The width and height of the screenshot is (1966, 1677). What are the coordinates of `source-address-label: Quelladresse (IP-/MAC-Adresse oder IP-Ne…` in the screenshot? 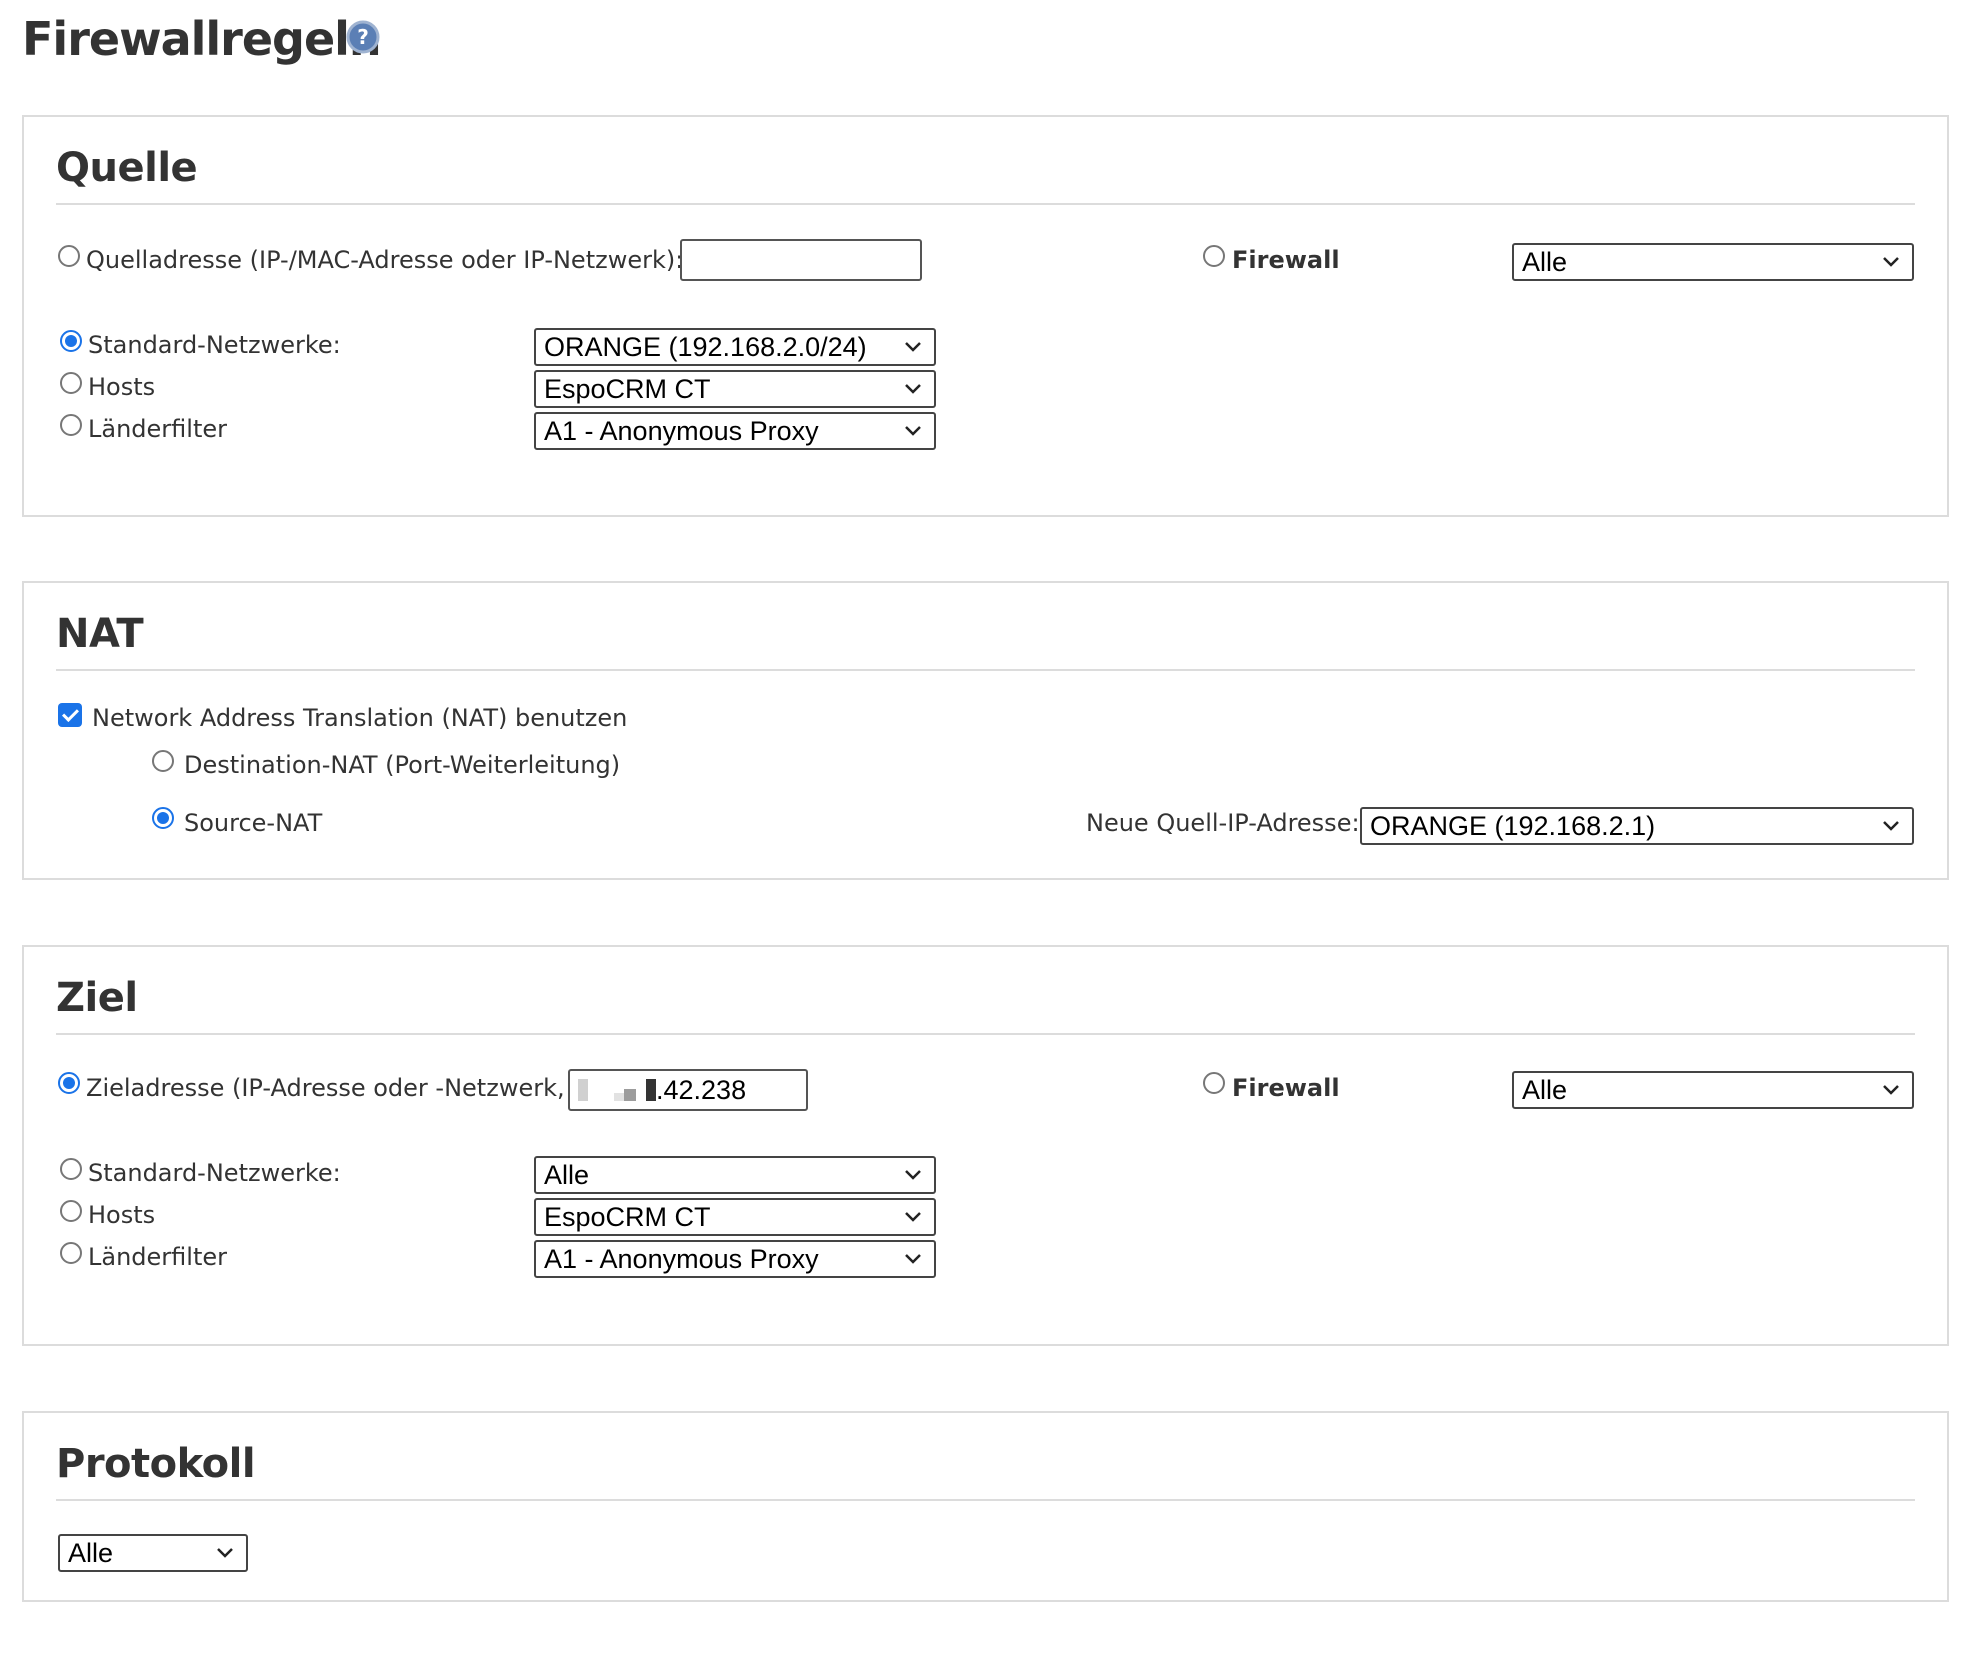 It's located at (385, 260).